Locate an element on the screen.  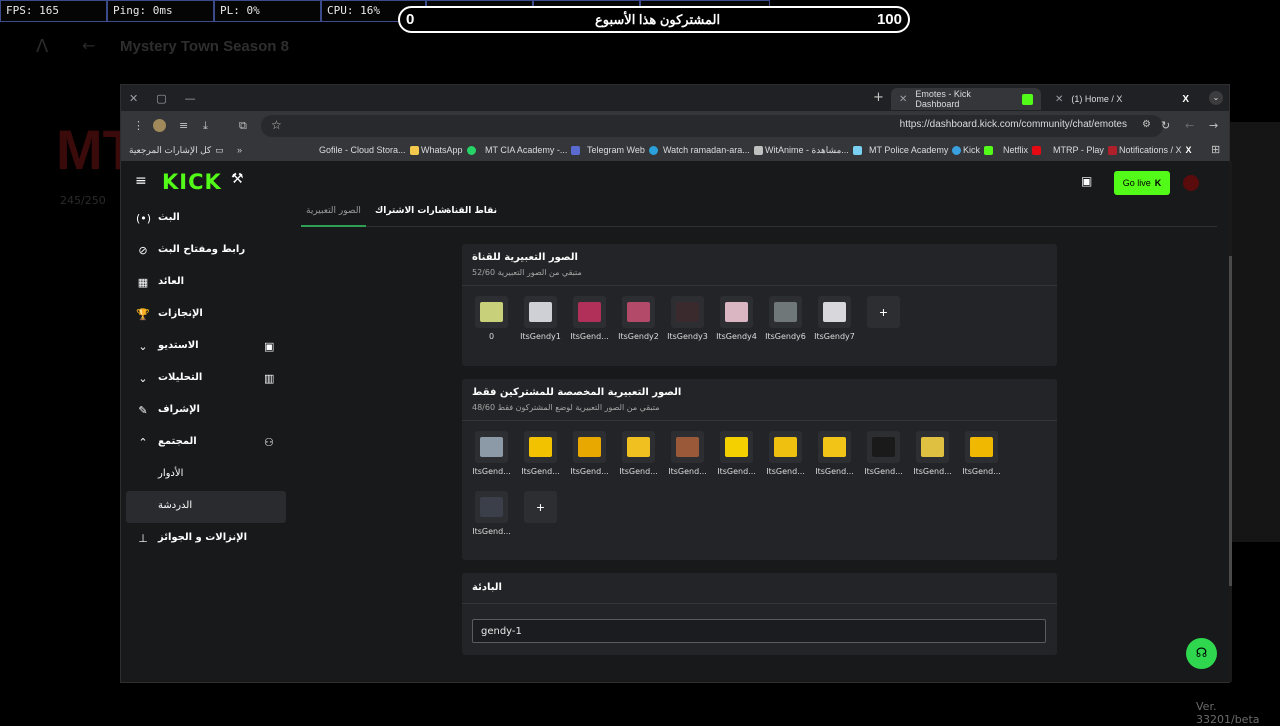
page-scrollbar is located at coordinates (1230, 421).